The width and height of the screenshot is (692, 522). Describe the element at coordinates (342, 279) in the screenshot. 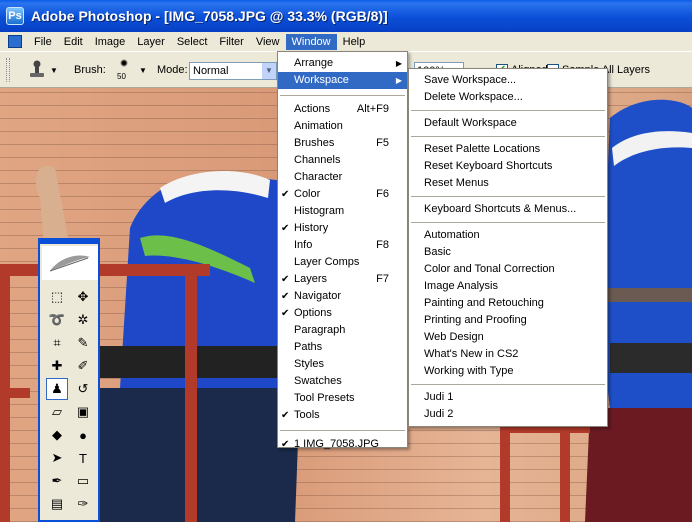

I see `window-item-layers: ✔ Layers F7` at that location.